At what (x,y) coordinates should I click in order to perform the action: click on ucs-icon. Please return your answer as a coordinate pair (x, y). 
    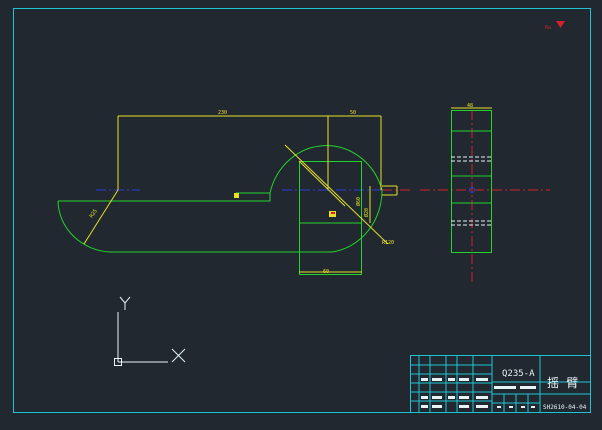
    Looking at the image, I should click on (150, 331).